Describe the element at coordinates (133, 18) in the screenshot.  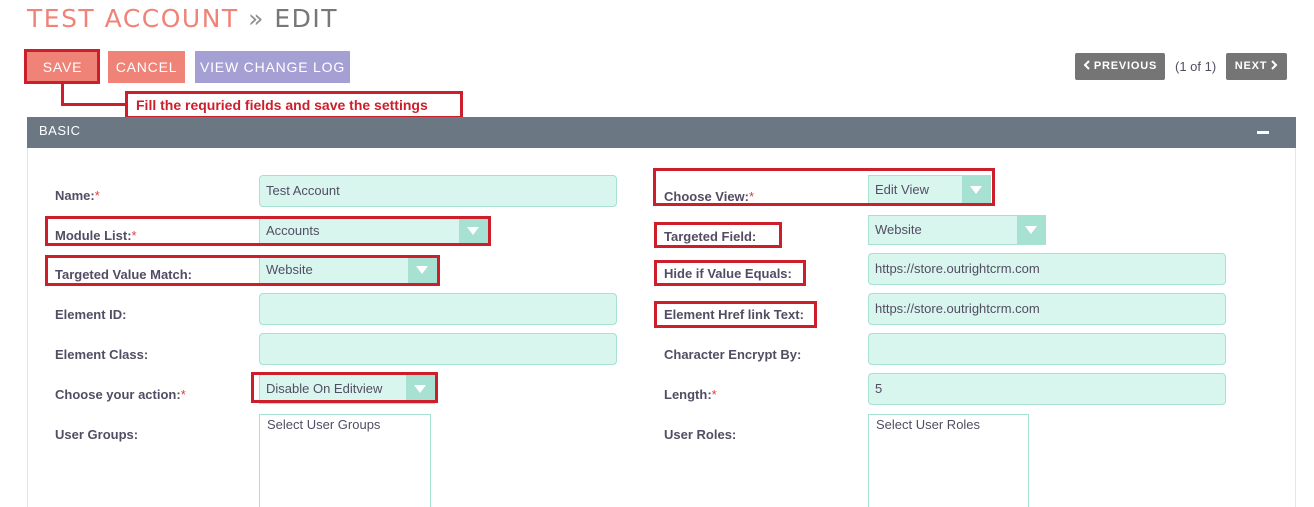
I see `record-name: TEST ACCOUNT` at that location.